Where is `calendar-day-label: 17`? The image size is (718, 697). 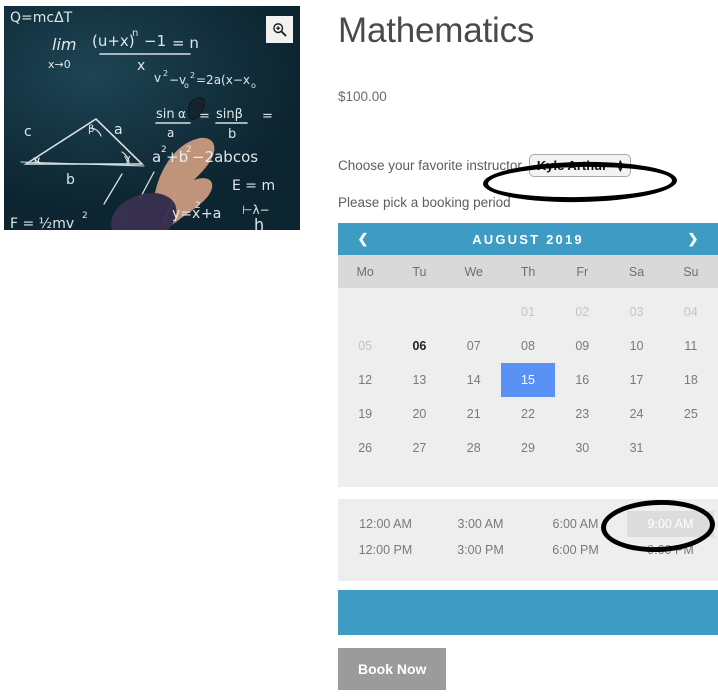 calendar-day-label: 17 is located at coordinates (636, 380).